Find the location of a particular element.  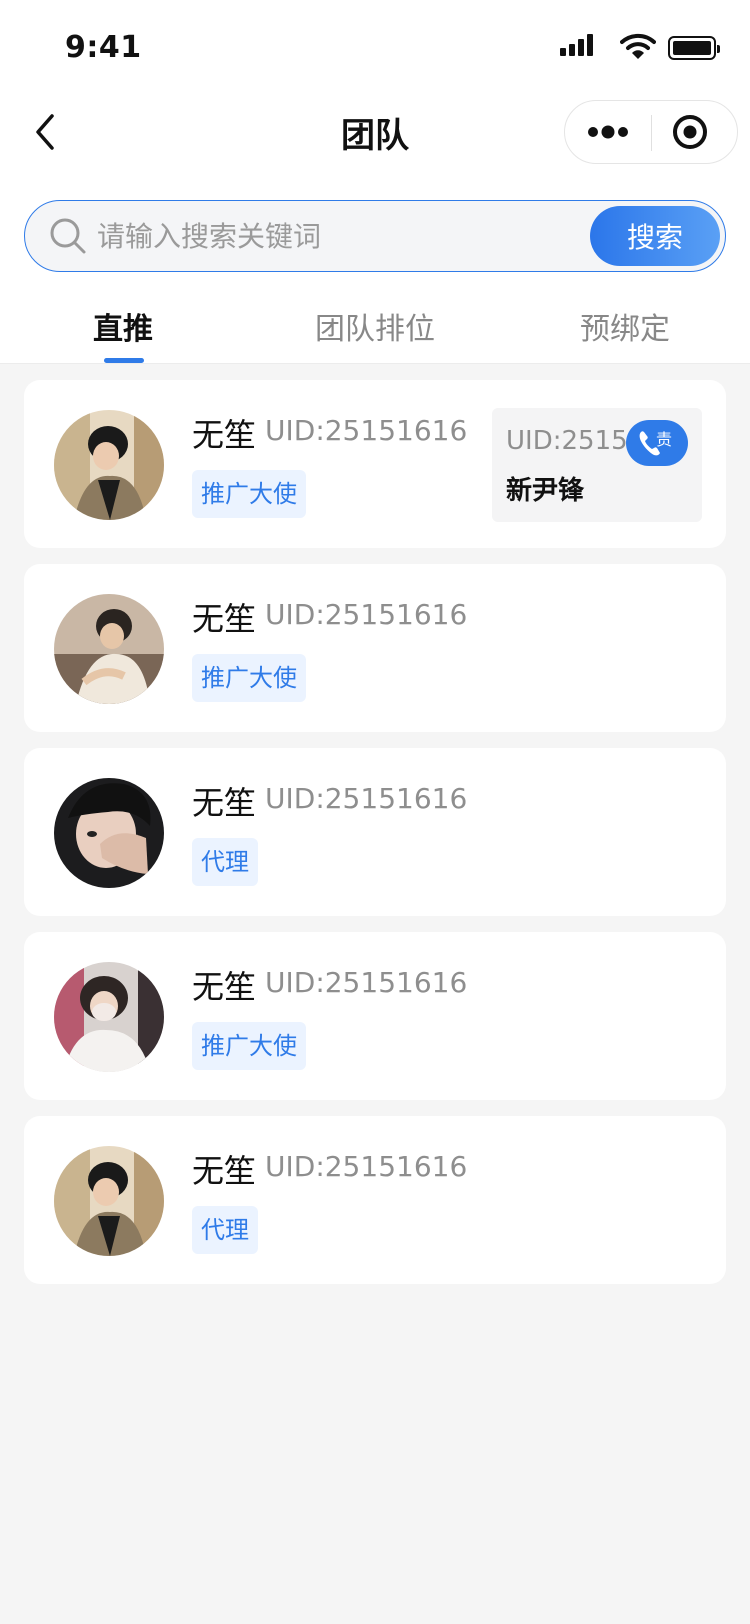

status-time: 9:41 is located at coordinates (103, 47).